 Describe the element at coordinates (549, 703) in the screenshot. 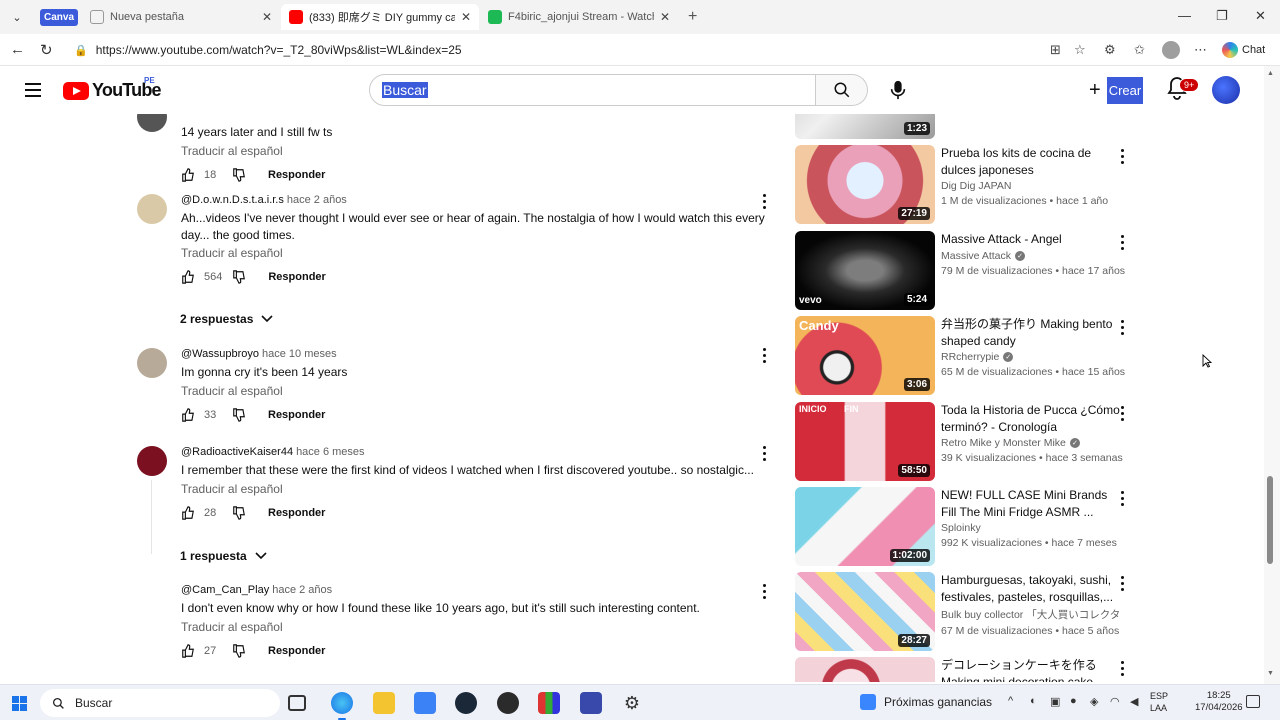

I see `winrar-icon` at that location.